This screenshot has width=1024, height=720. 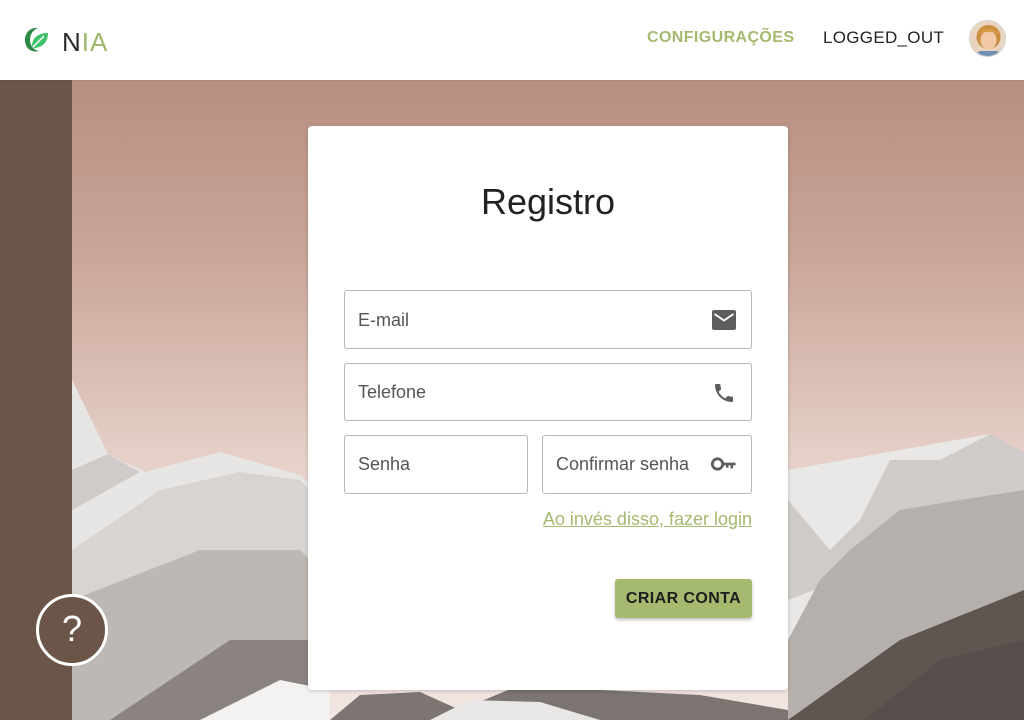 I want to click on create-account-button: CRIAR CONTA, so click(x=683, y=598).